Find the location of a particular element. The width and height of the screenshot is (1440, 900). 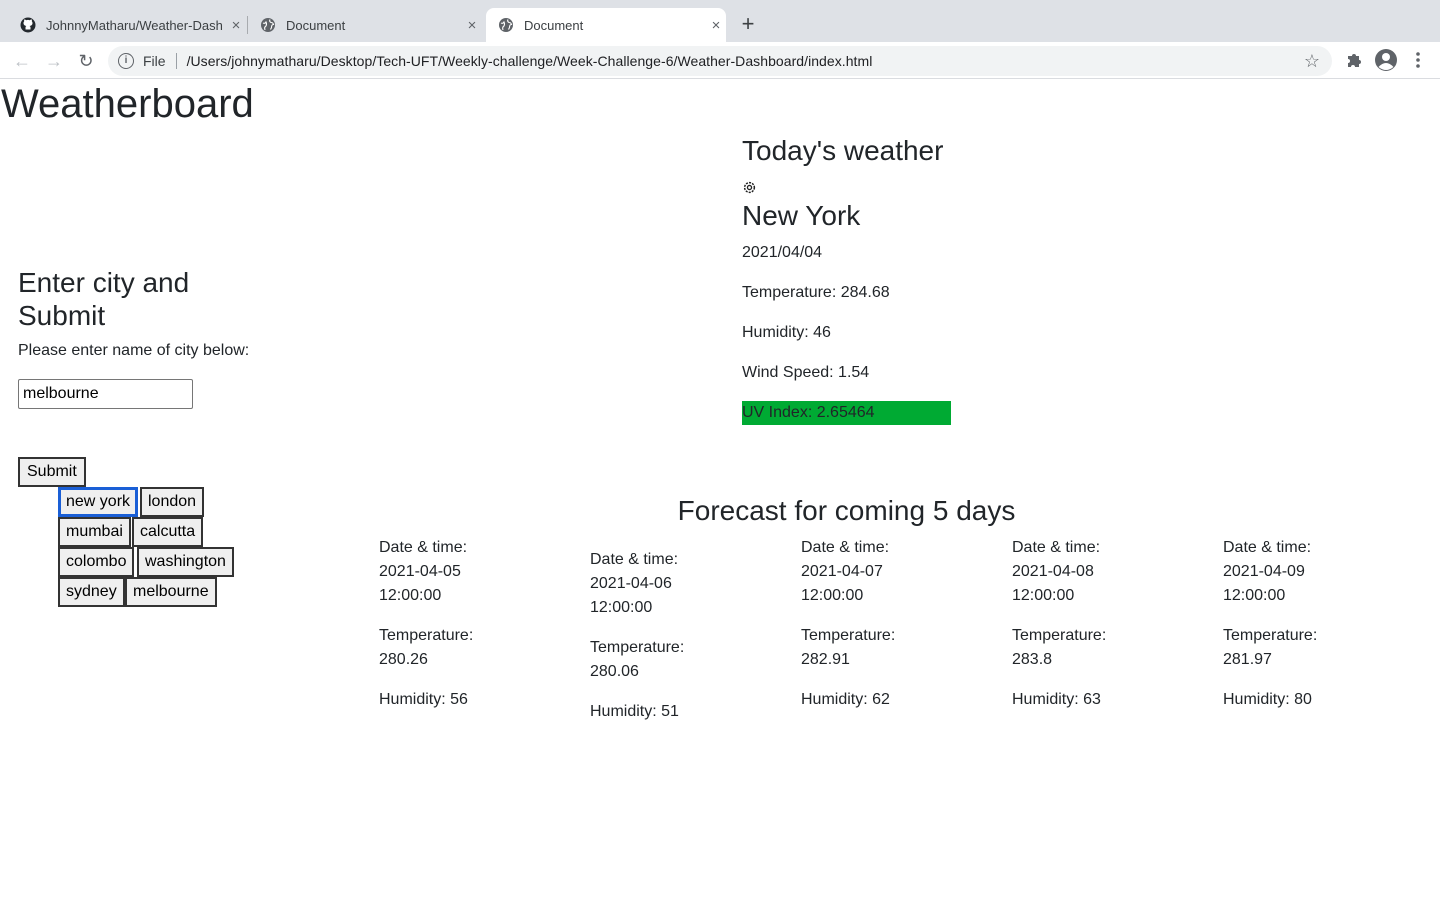

forecast-date: Date & time: 2021-04-06 12:00:00 is located at coordinates (634, 583).